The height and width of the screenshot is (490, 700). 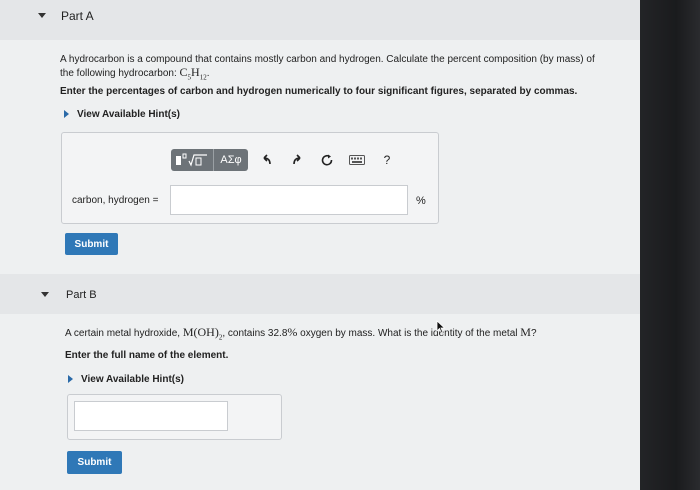 What do you see at coordinates (297, 160) in the screenshot?
I see `redo-icon` at bounding box center [297, 160].